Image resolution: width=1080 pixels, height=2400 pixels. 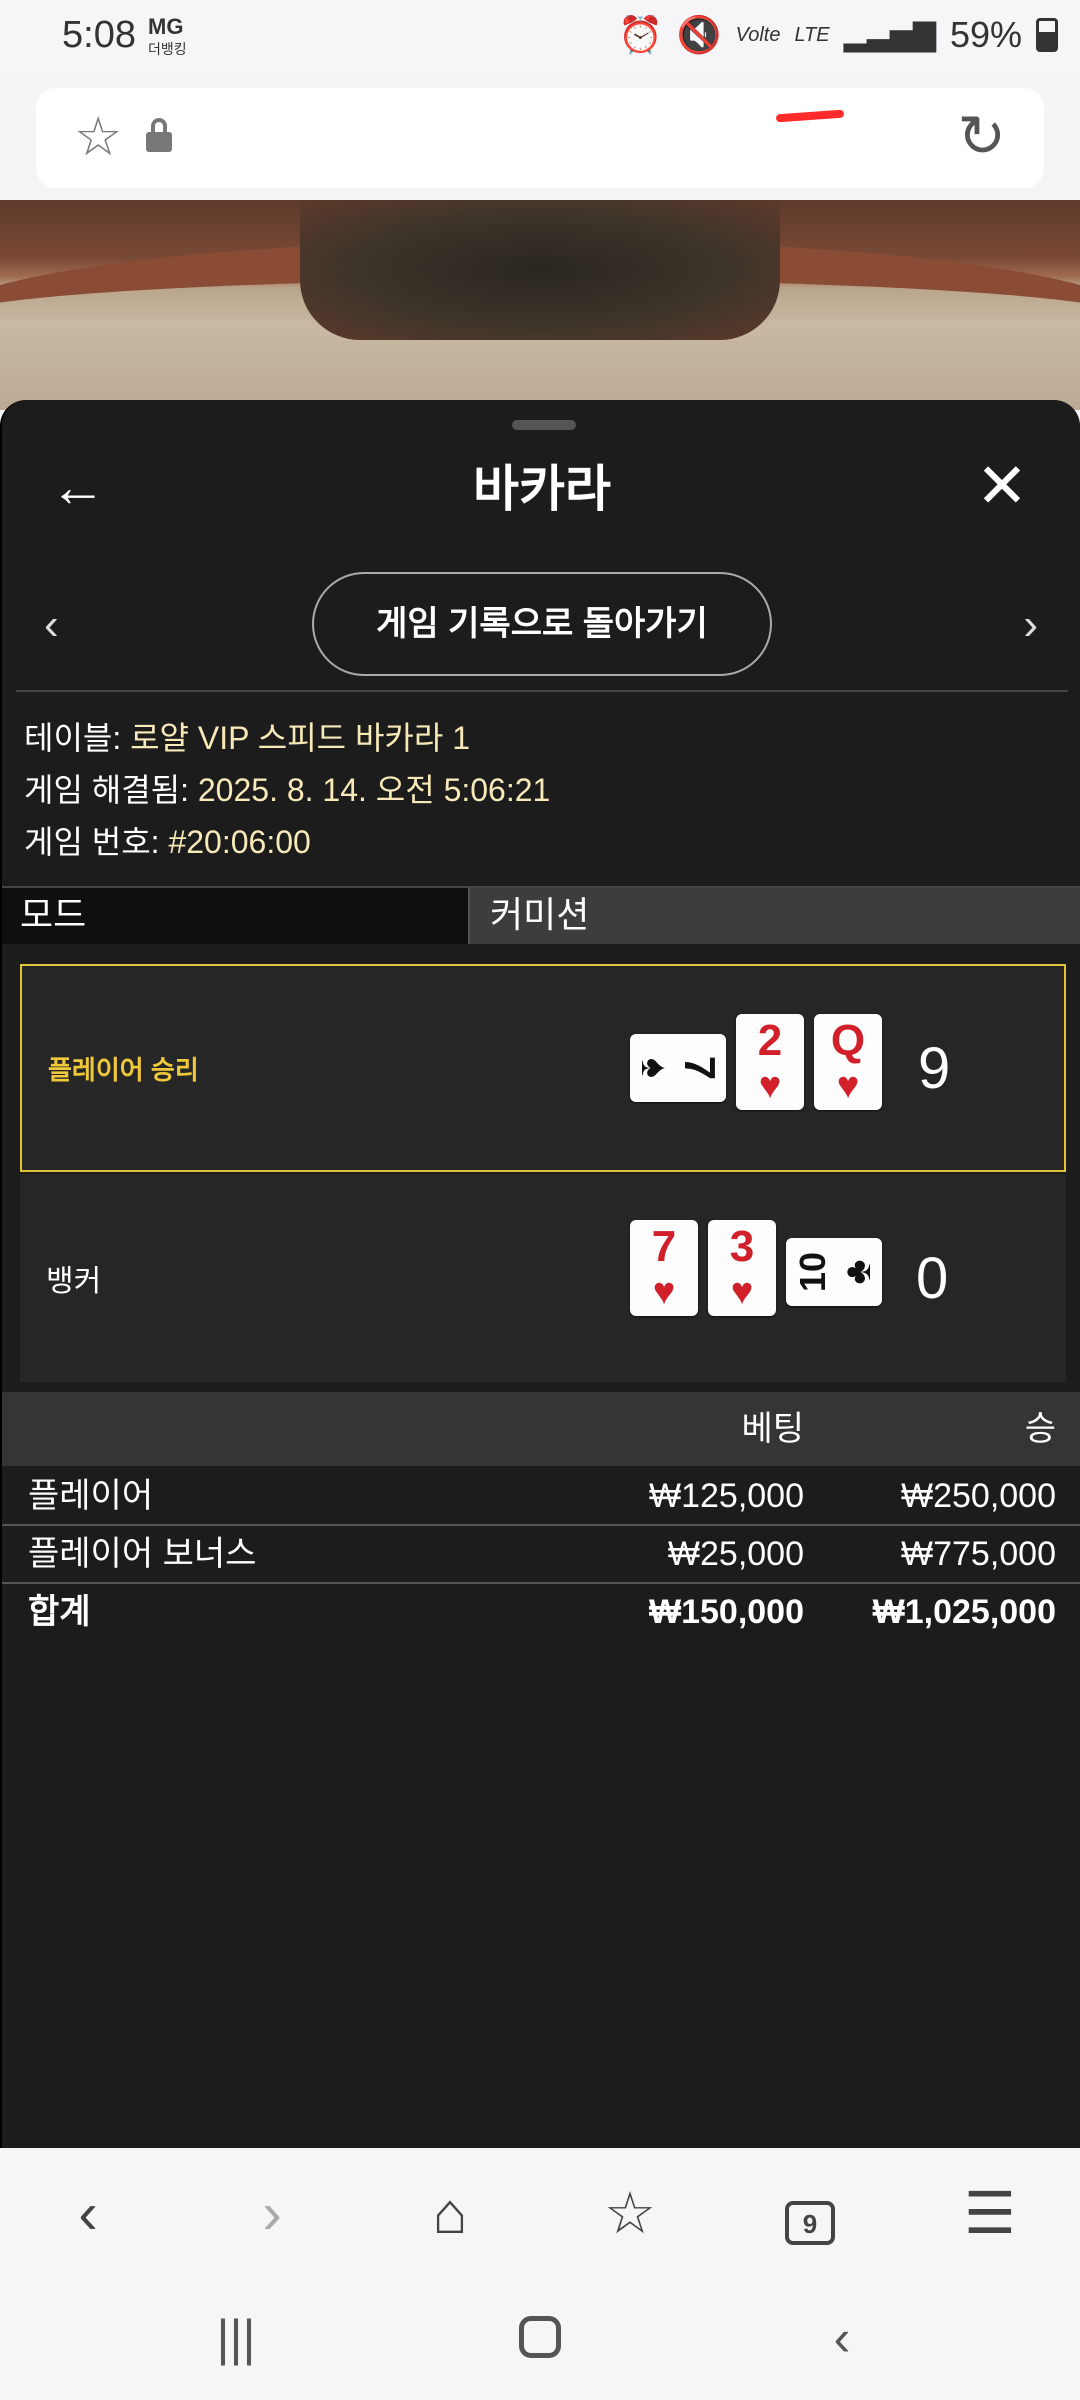 I want to click on resolved-value: 2025. 8. 14. 오전 5:06:21, so click(x=369, y=790).